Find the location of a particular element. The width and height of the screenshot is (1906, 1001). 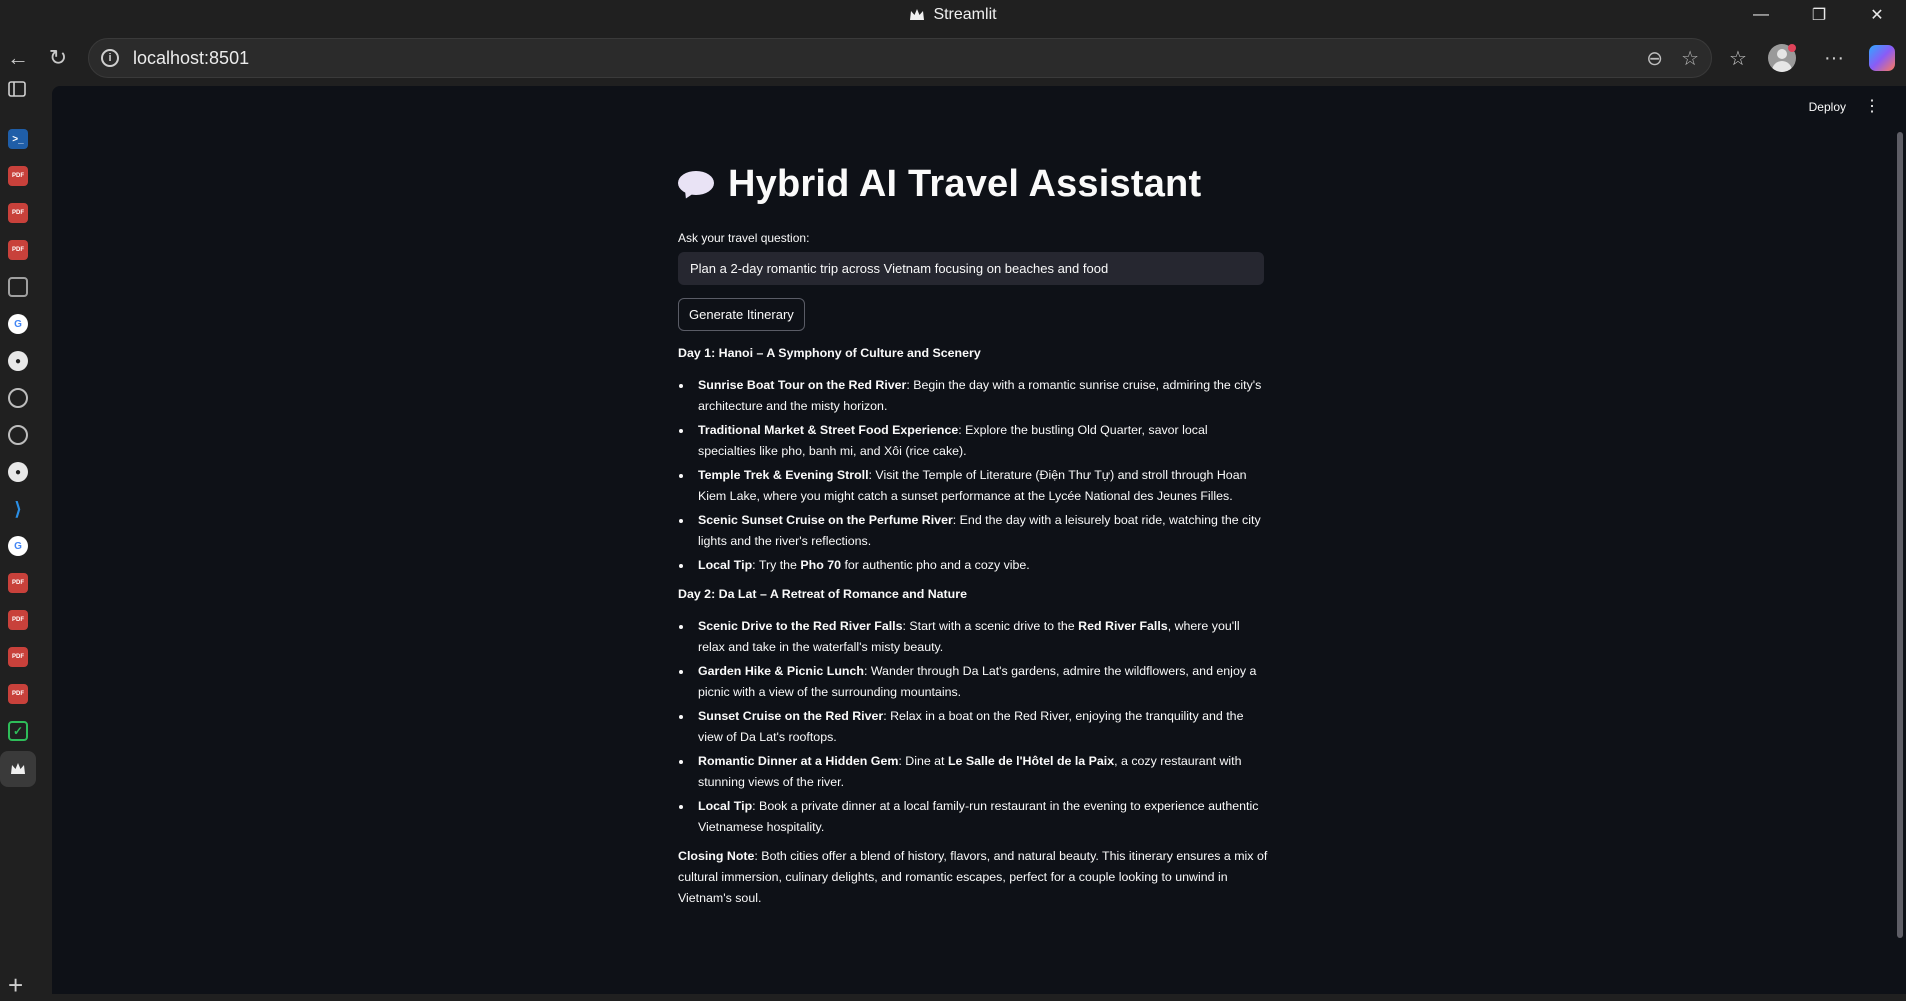

profile-button is located at coordinates (1786, 58).